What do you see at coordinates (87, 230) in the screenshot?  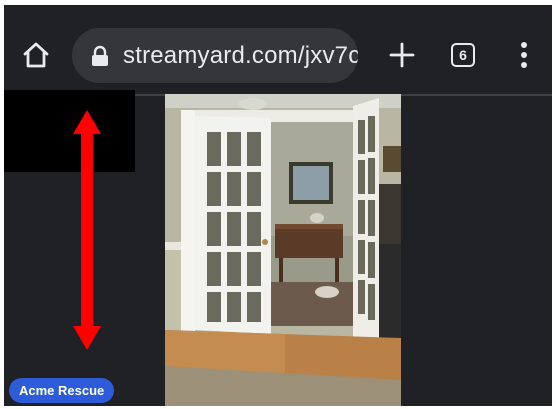 I see `red-double-arrow` at bounding box center [87, 230].